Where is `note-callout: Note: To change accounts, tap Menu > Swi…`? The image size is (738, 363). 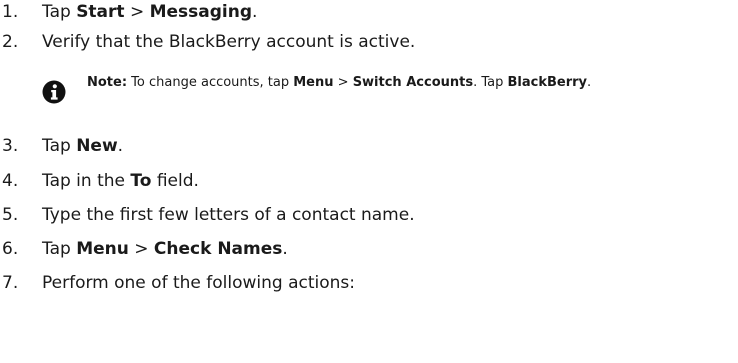
note-callout: Note: To change accounts, tap Menu > Swi… is located at coordinates (387, 92).